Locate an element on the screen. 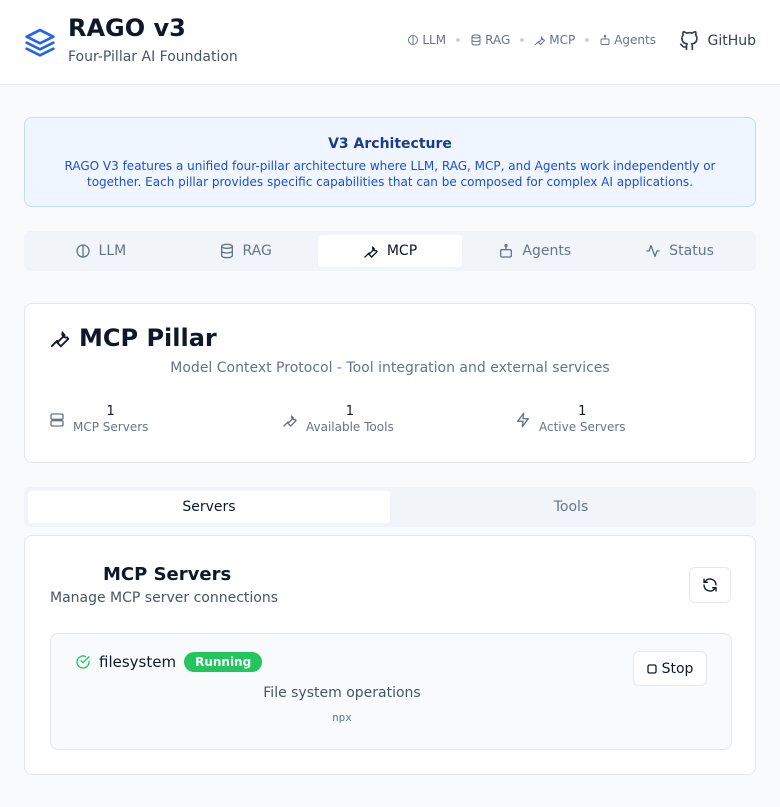 The width and height of the screenshot is (780, 807). github-label: GitHub is located at coordinates (731, 41).